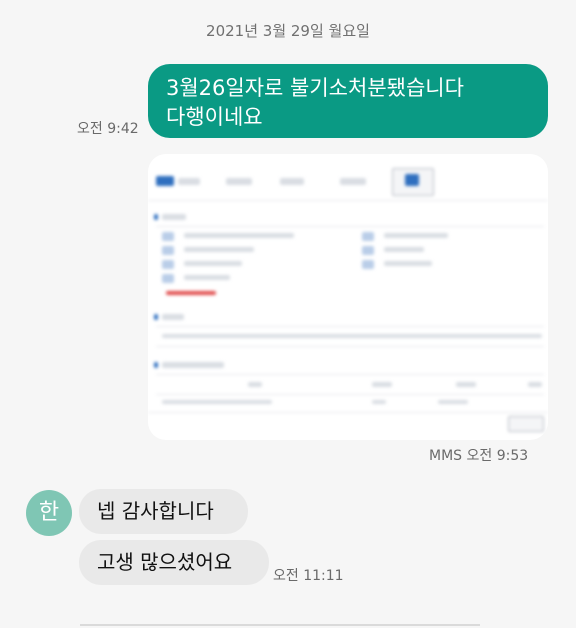 The image size is (576, 628). Describe the element at coordinates (348, 101) in the screenshot. I see `sent-message-bubble: 3월26일자로 불기소처분됐습니다 다행이네요` at that location.